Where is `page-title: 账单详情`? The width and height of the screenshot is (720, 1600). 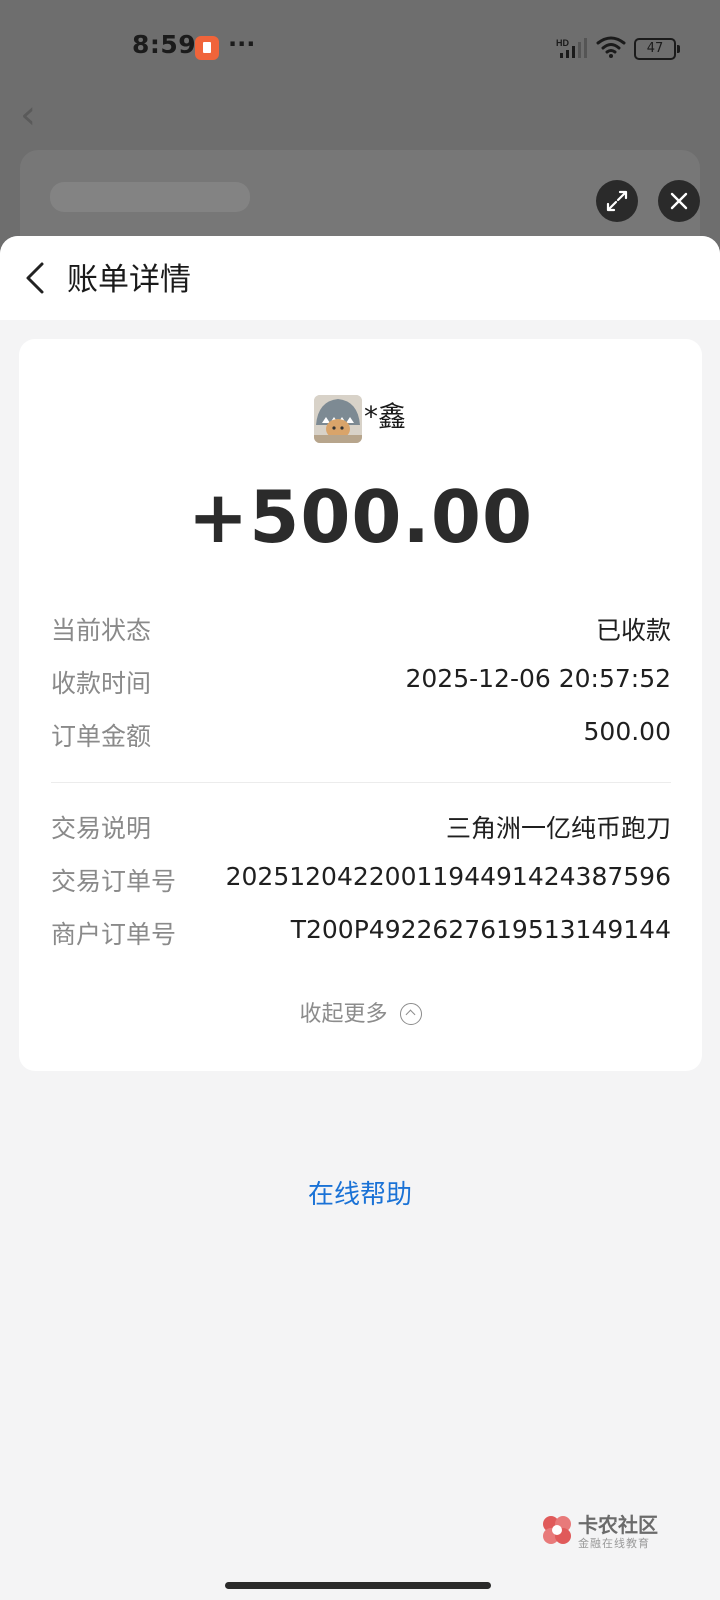 page-title: 账单详情 is located at coordinates (129, 280).